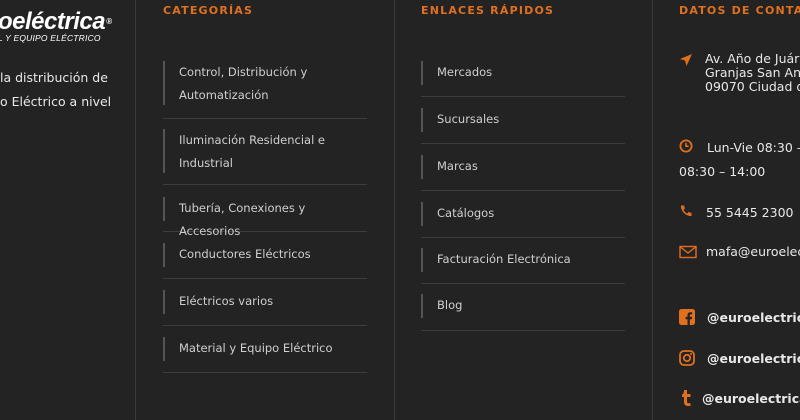  Describe the element at coordinates (753, 358) in the screenshot. I see `instagram-handle: @euroelectrica` at that location.